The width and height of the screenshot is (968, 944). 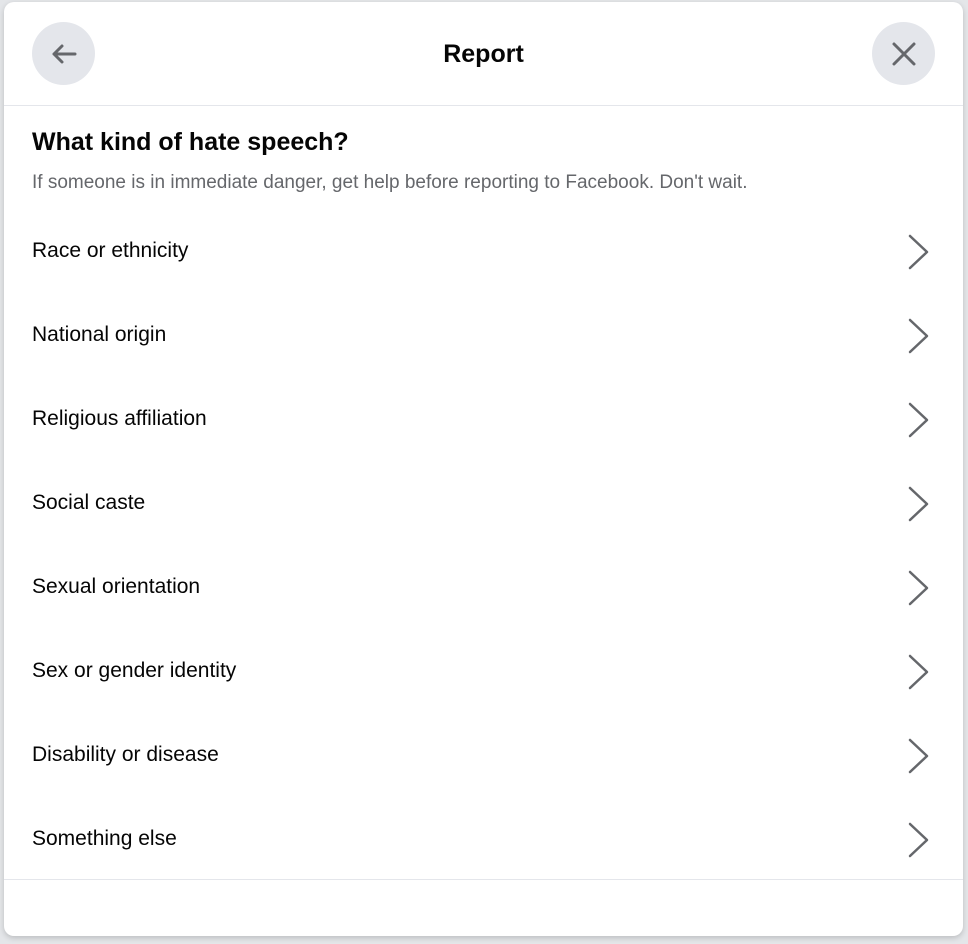 What do you see at coordinates (483, 504) in the screenshot?
I see `option-social-caste: Social caste` at bounding box center [483, 504].